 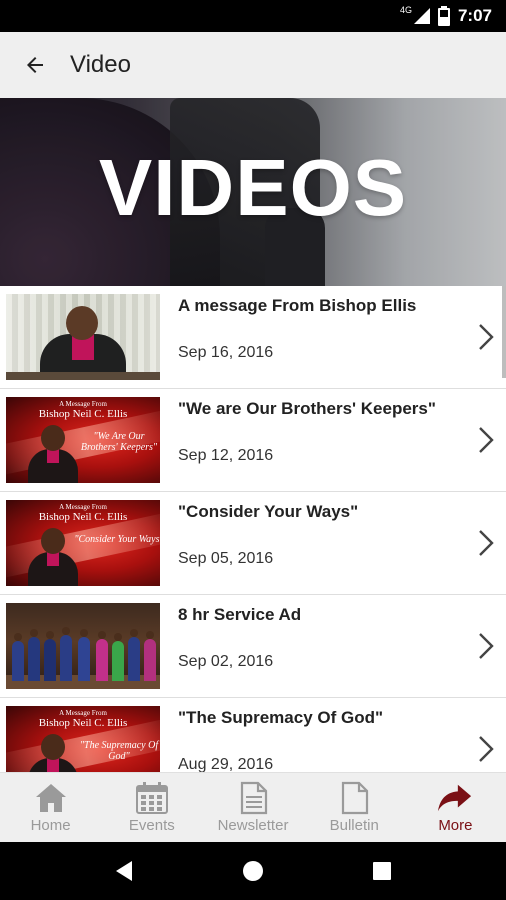 What do you see at coordinates (355, 798) in the screenshot?
I see `document-icon` at bounding box center [355, 798].